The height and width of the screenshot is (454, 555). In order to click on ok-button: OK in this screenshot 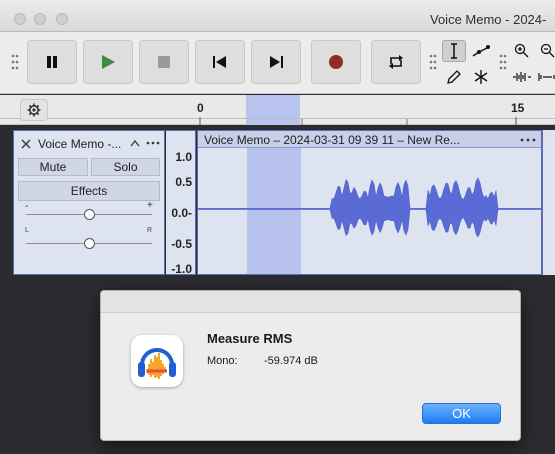, I will do `click(461, 413)`.